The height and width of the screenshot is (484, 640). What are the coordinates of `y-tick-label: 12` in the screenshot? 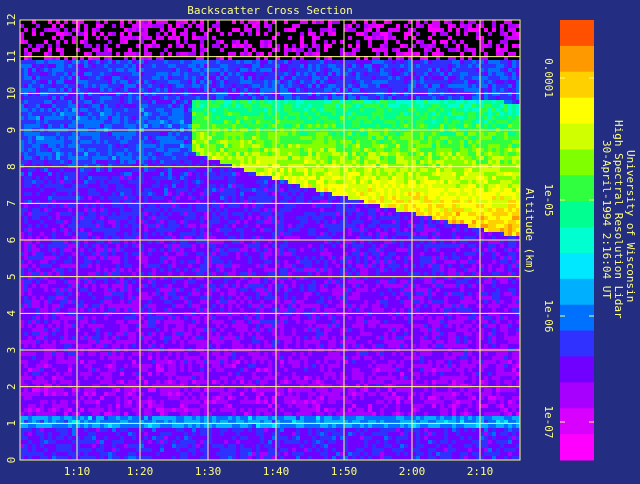 It's located at (11, 19).